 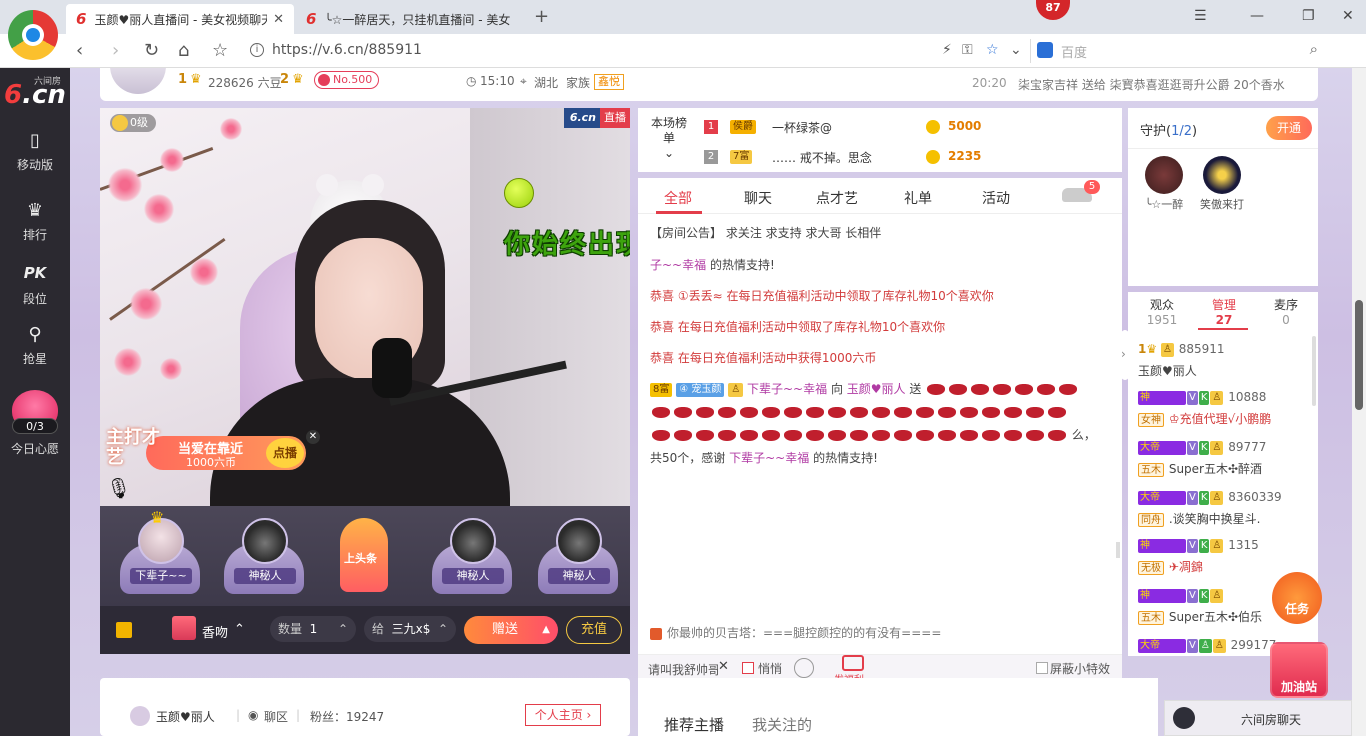 What do you see at coordinates (669, 138) in the screenshot?
I see `ranking-title: 本场榜单 ⌄` at bounding box center [669, 138].